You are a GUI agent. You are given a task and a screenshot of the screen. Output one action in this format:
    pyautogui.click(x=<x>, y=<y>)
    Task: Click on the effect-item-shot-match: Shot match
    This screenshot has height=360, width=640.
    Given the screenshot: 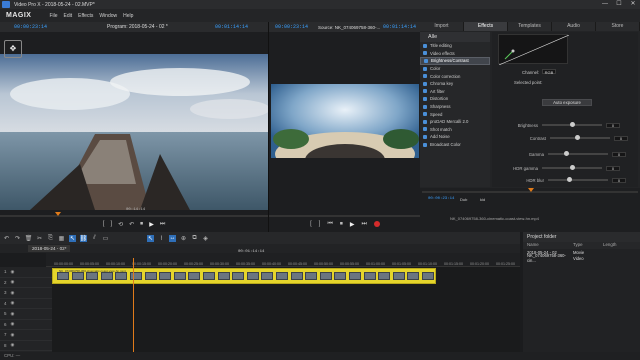 What is the action you would take?
    pyautogui.click(x=455, y=130)
    